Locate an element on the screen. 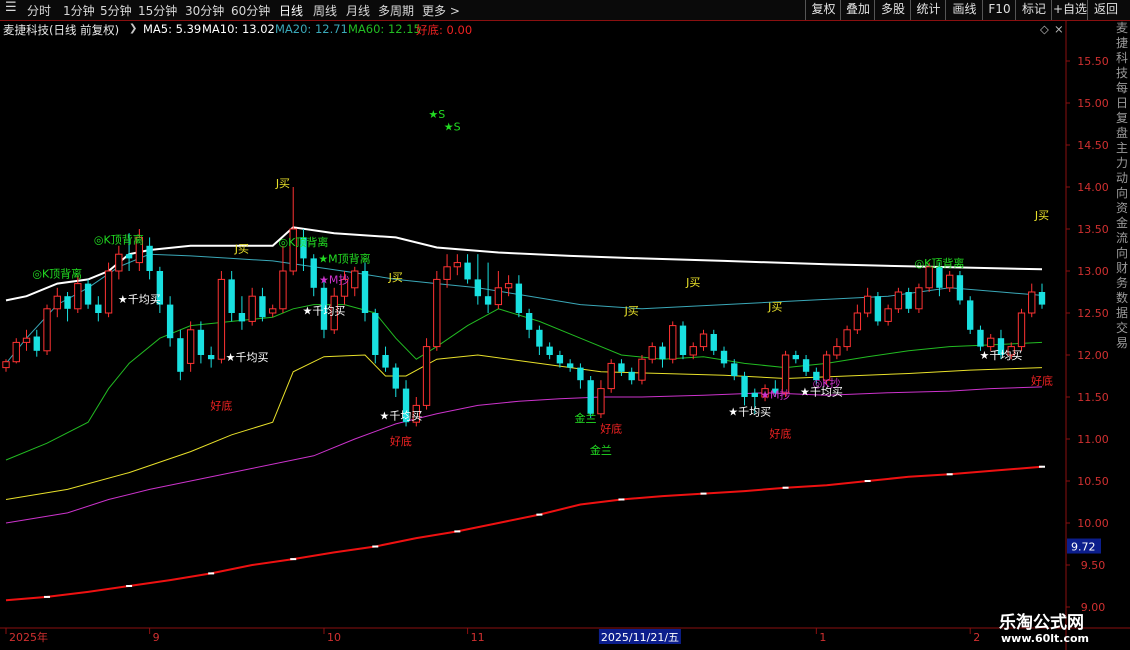 This screenshot has width=1130, height=650. y-tick-label: 13.00 is located at coordinates (1093, 271).